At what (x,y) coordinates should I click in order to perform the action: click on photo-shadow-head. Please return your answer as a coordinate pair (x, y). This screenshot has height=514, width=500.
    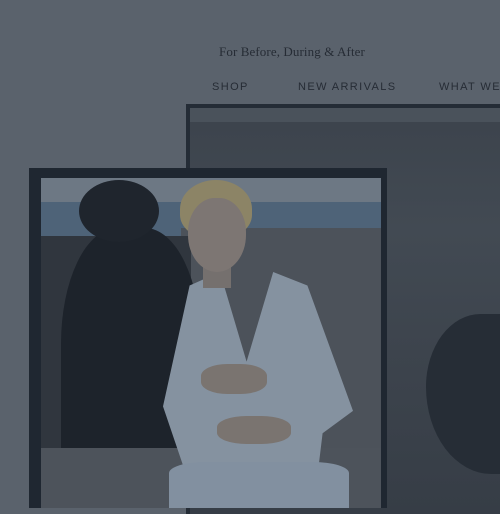
    Looking at the image, I should click on (119, 211).